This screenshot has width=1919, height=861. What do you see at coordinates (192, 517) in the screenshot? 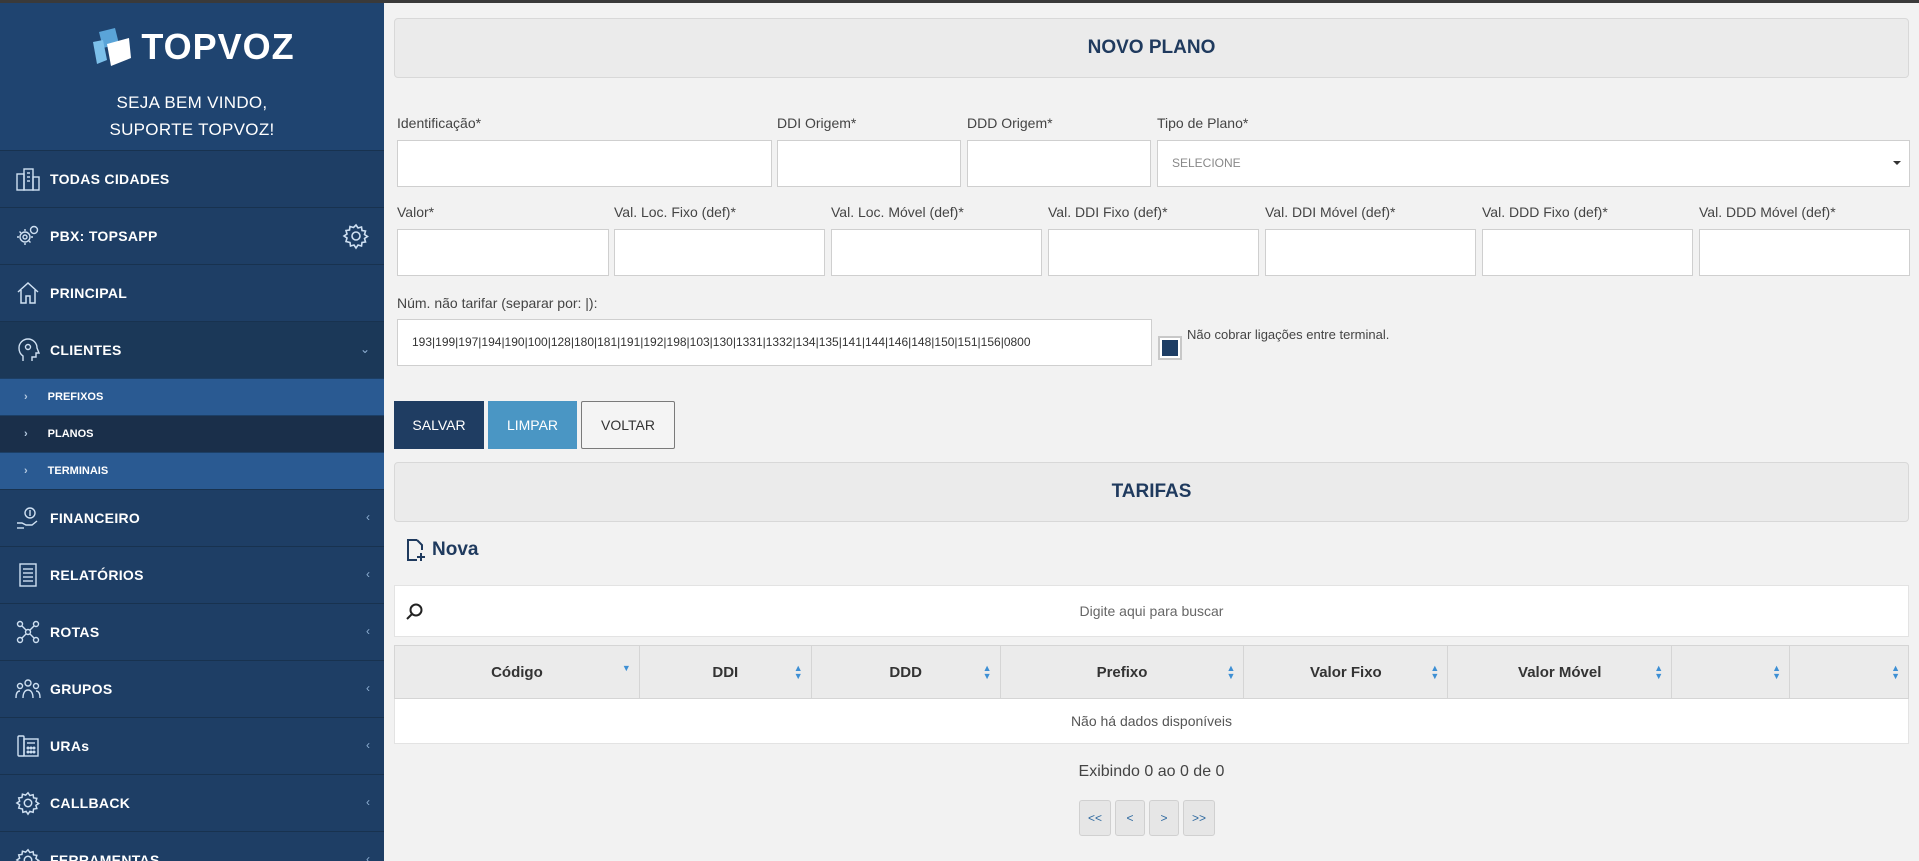
I see `sidebar-item-financeiro: FINANCEIRO ‹` at bounding box center [192, 517].